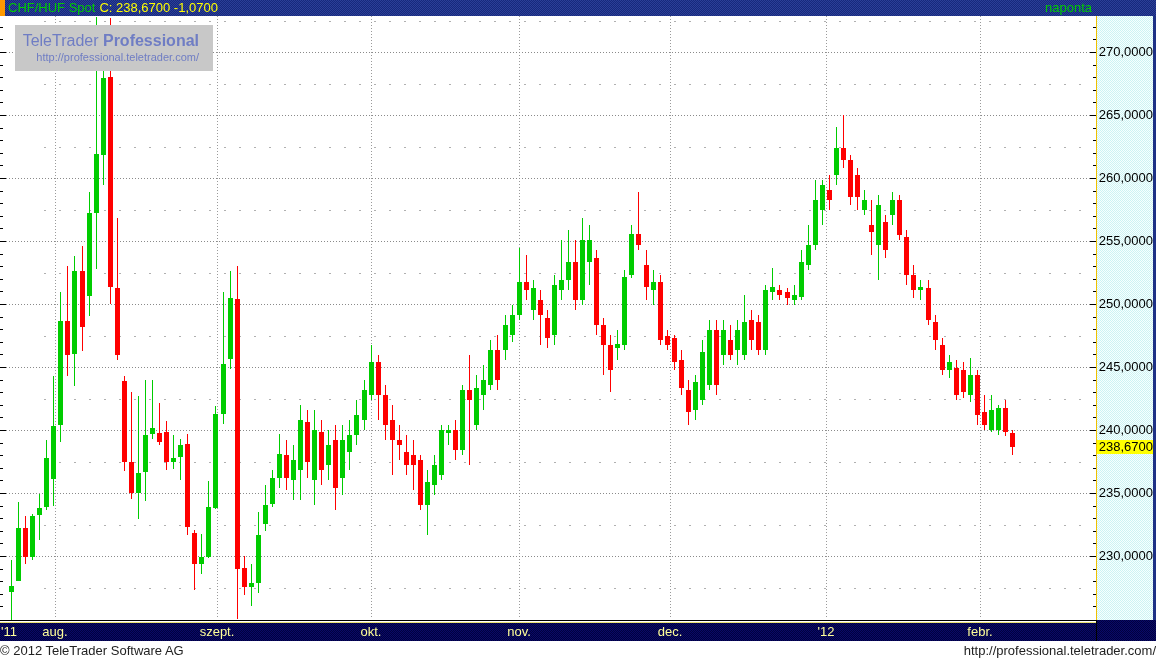 The image size is (1156, 659). What do you see at coordinates (980, 631) in the screenshot?
I see `x-axis-label: febr.` at bounding box center [980, 631].